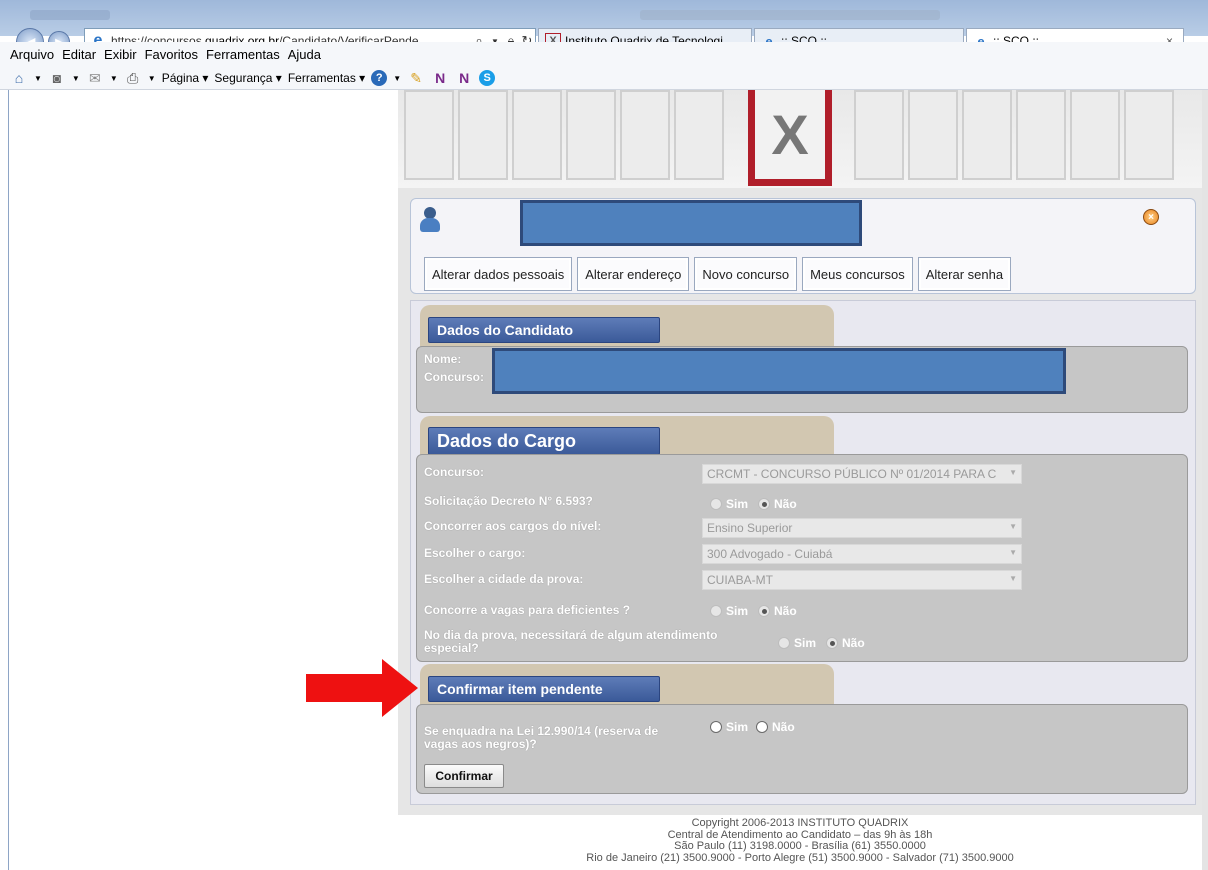 The width and height of the screenshot is (1208, 870). What do you see at coordinates (1151, 217) in the screenshot?
I see `logout-icon: ×` at bounding box center [1151, 217].